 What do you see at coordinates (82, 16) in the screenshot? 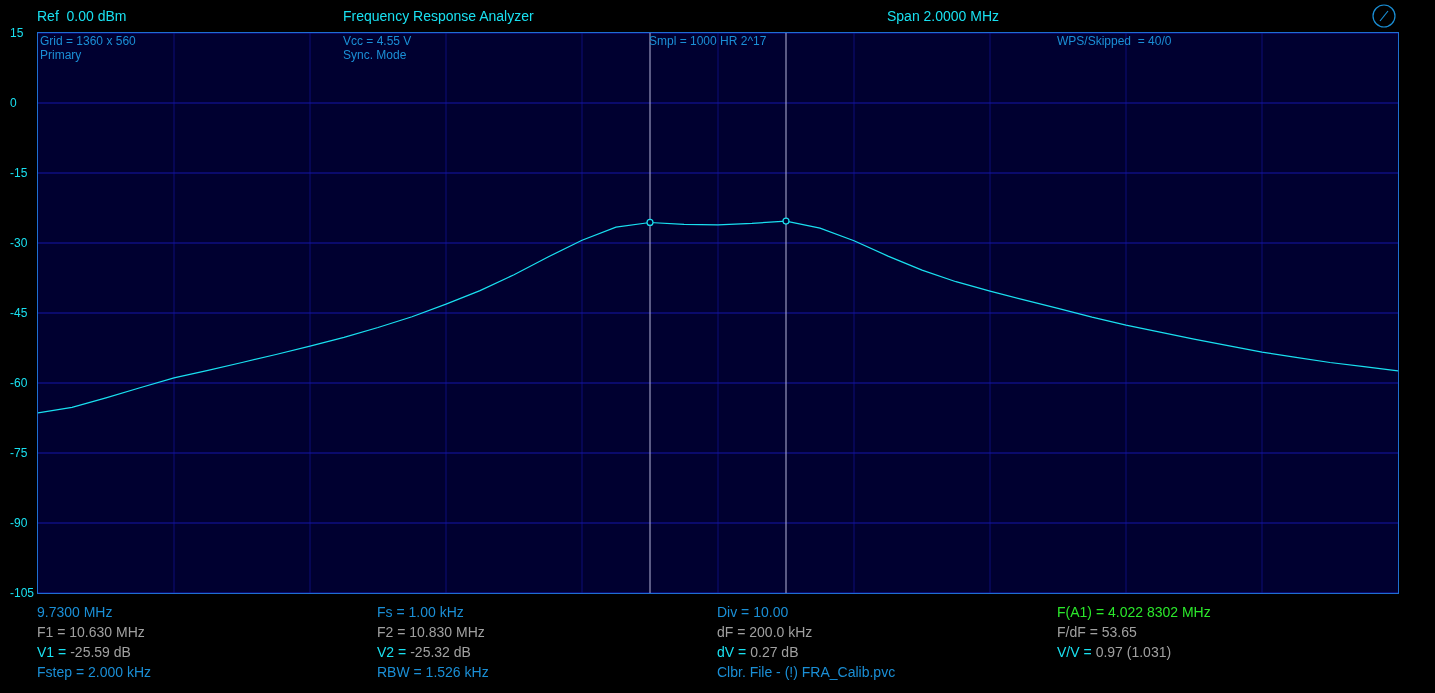
I see `reference-level: Ref 0.00 dBm` at bounding box center [82, 16].